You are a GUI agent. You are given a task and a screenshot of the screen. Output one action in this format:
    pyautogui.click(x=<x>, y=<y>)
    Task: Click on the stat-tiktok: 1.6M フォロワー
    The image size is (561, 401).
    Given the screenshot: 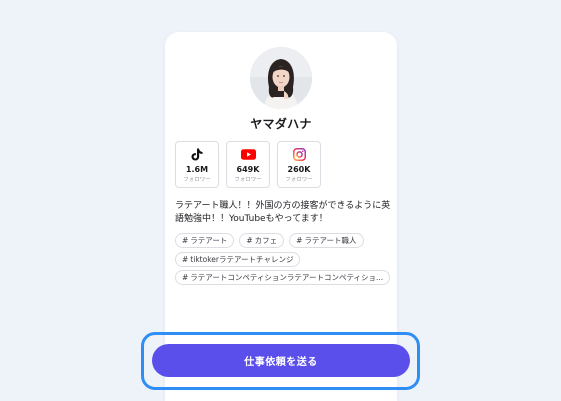 What is the action you would take?
    pyautogui.click(x=197, y=164)
    